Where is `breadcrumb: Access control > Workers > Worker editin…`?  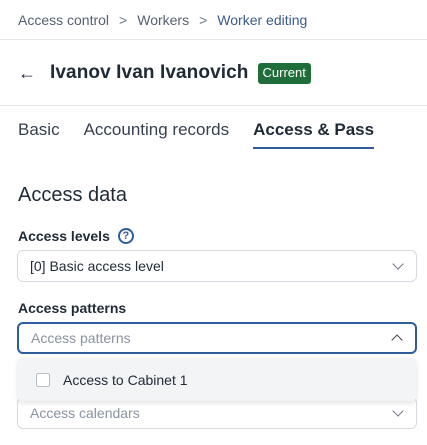
breadcrumb: Access control > Workers > Worker editin… is located at coordinates (162, 20).